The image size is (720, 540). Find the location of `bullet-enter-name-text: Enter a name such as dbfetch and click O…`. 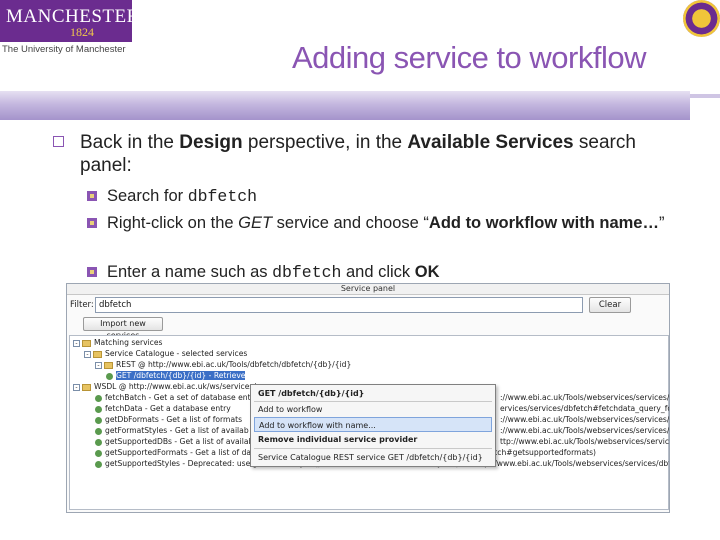

bullet-enter-name-text: Enter a name such as dbfetch and click O… is located at coordinates (273, 272).